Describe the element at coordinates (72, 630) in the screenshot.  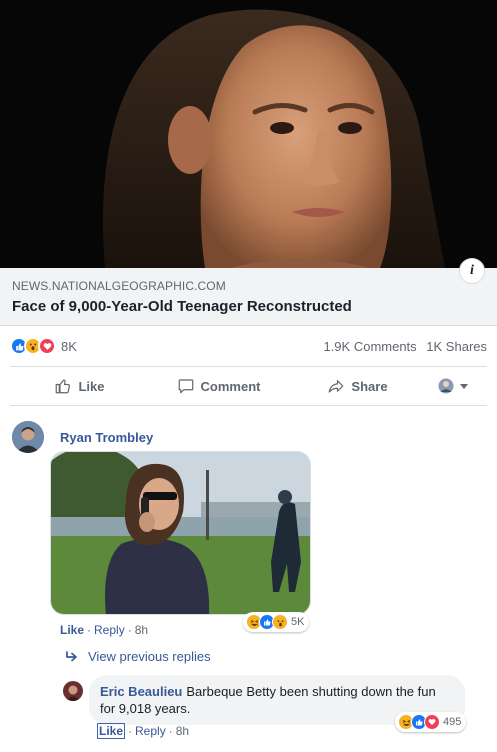
I see `comment-like-link: Like` at that location.